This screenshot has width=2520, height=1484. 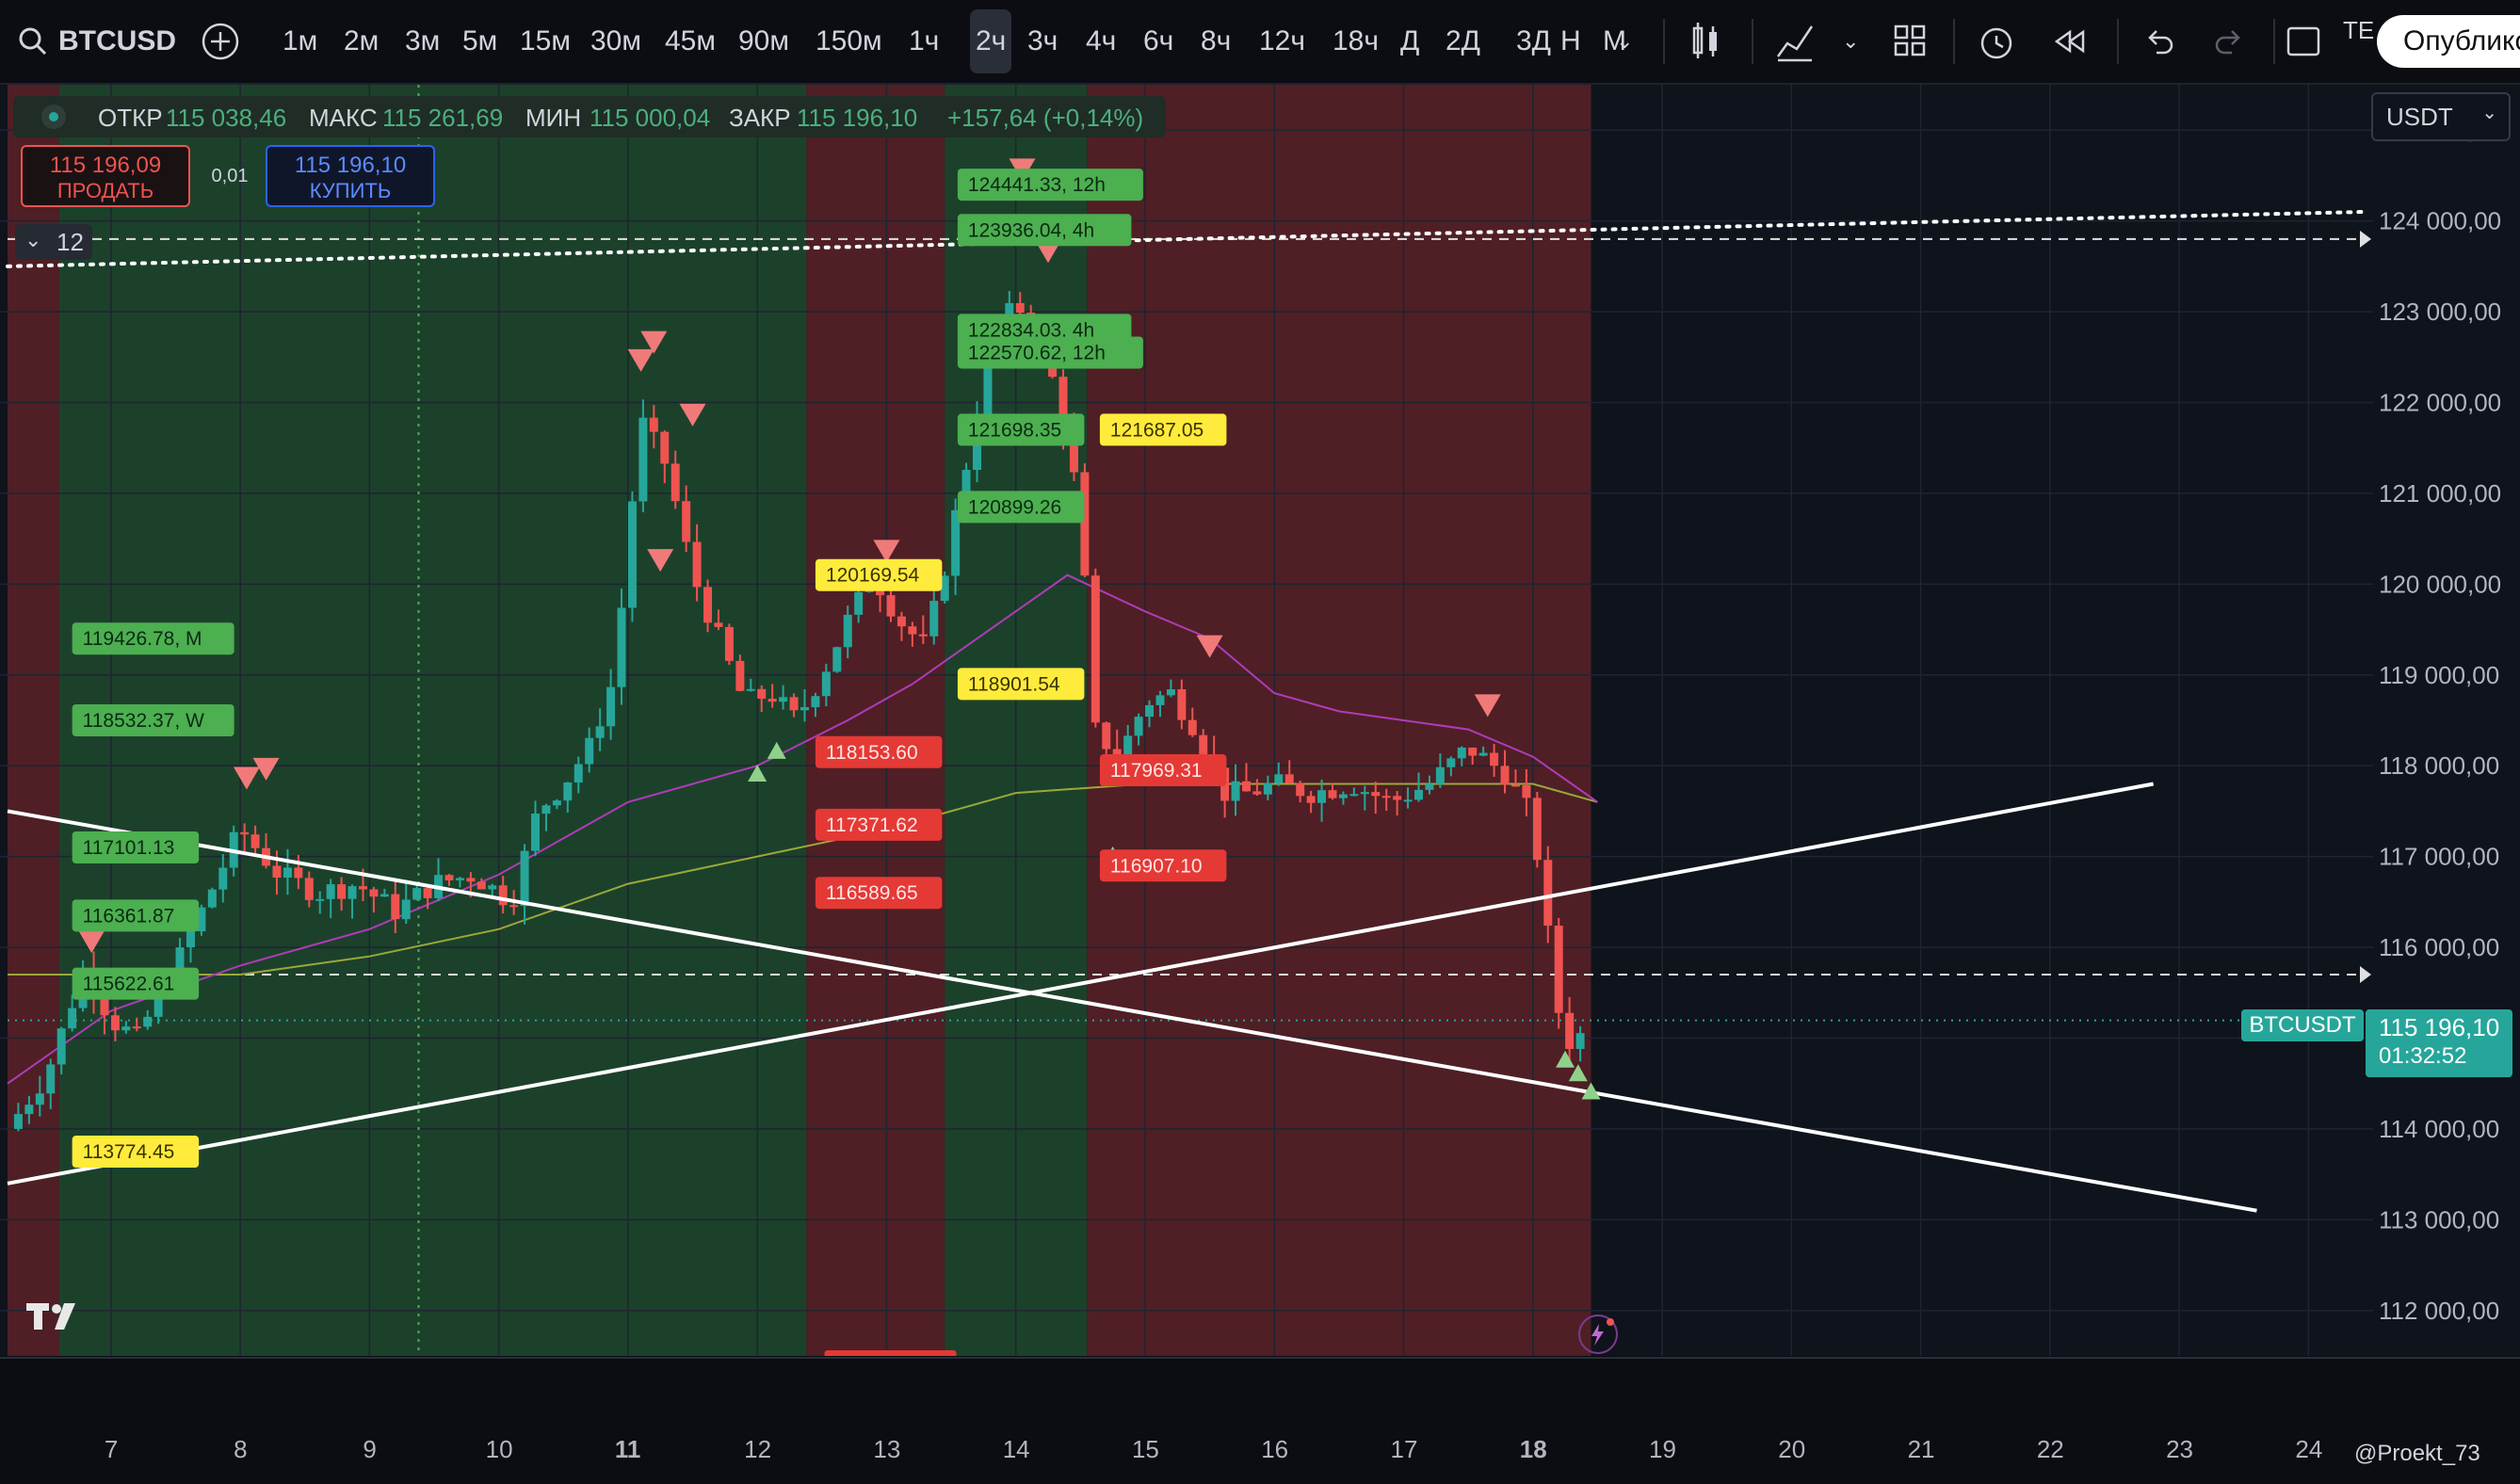 What do you see at coordinates (423, 41) in the screenshot?
I see `interval-3м: 3м` at bounding box center [423, 41].